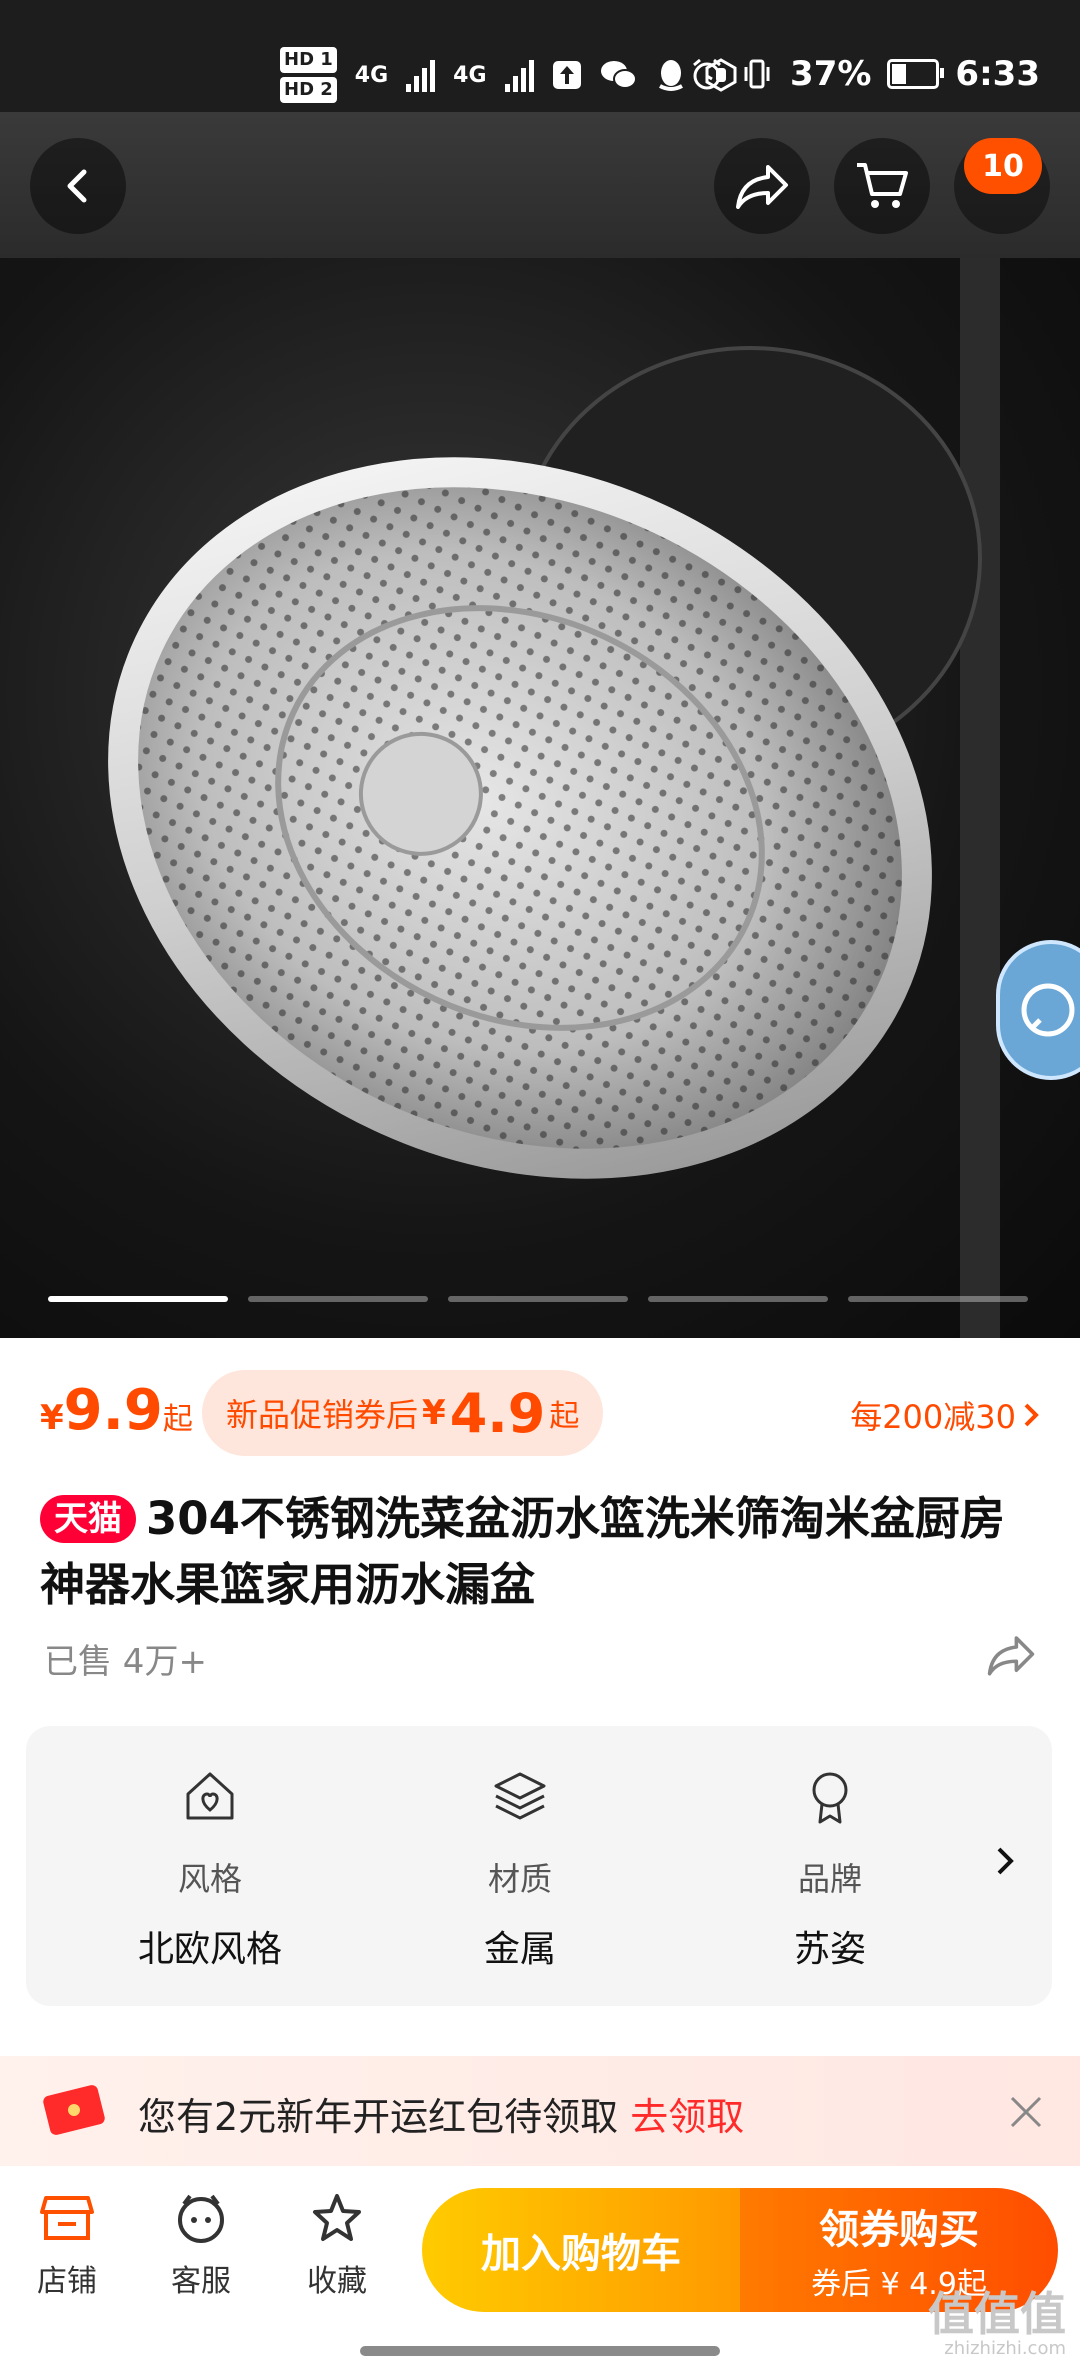 Image resolution: width=1080 pixels, height=2376 pixels. What do you see at coordinates (830, 1798) in the screenshot?
I see `award-icon` at bounding box center [830, 1798].